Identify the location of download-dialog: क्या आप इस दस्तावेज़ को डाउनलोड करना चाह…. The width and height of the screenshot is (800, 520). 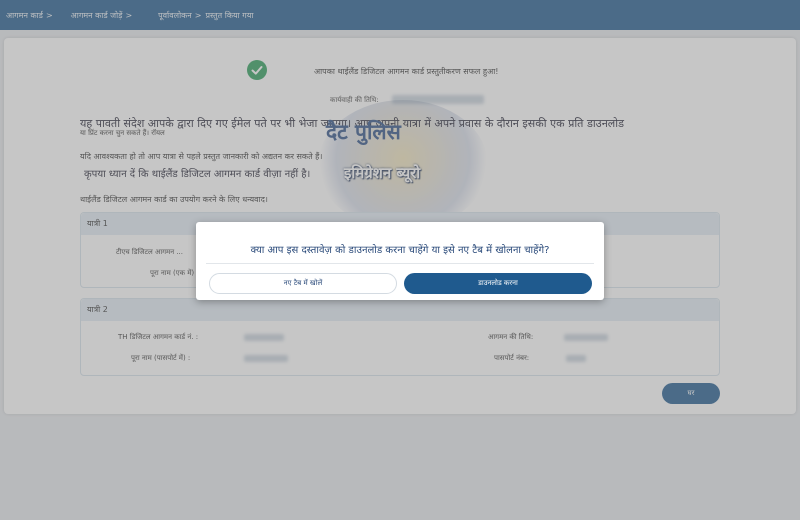
(400, 261).